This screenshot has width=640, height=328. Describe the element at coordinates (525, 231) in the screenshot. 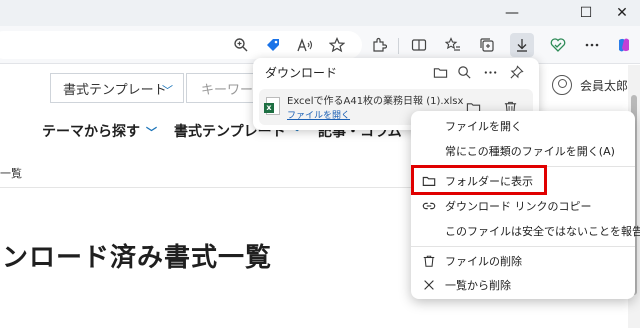

I see `menu-item-report-unsafe: このファイルは安全ではないことを報告する` at that location.